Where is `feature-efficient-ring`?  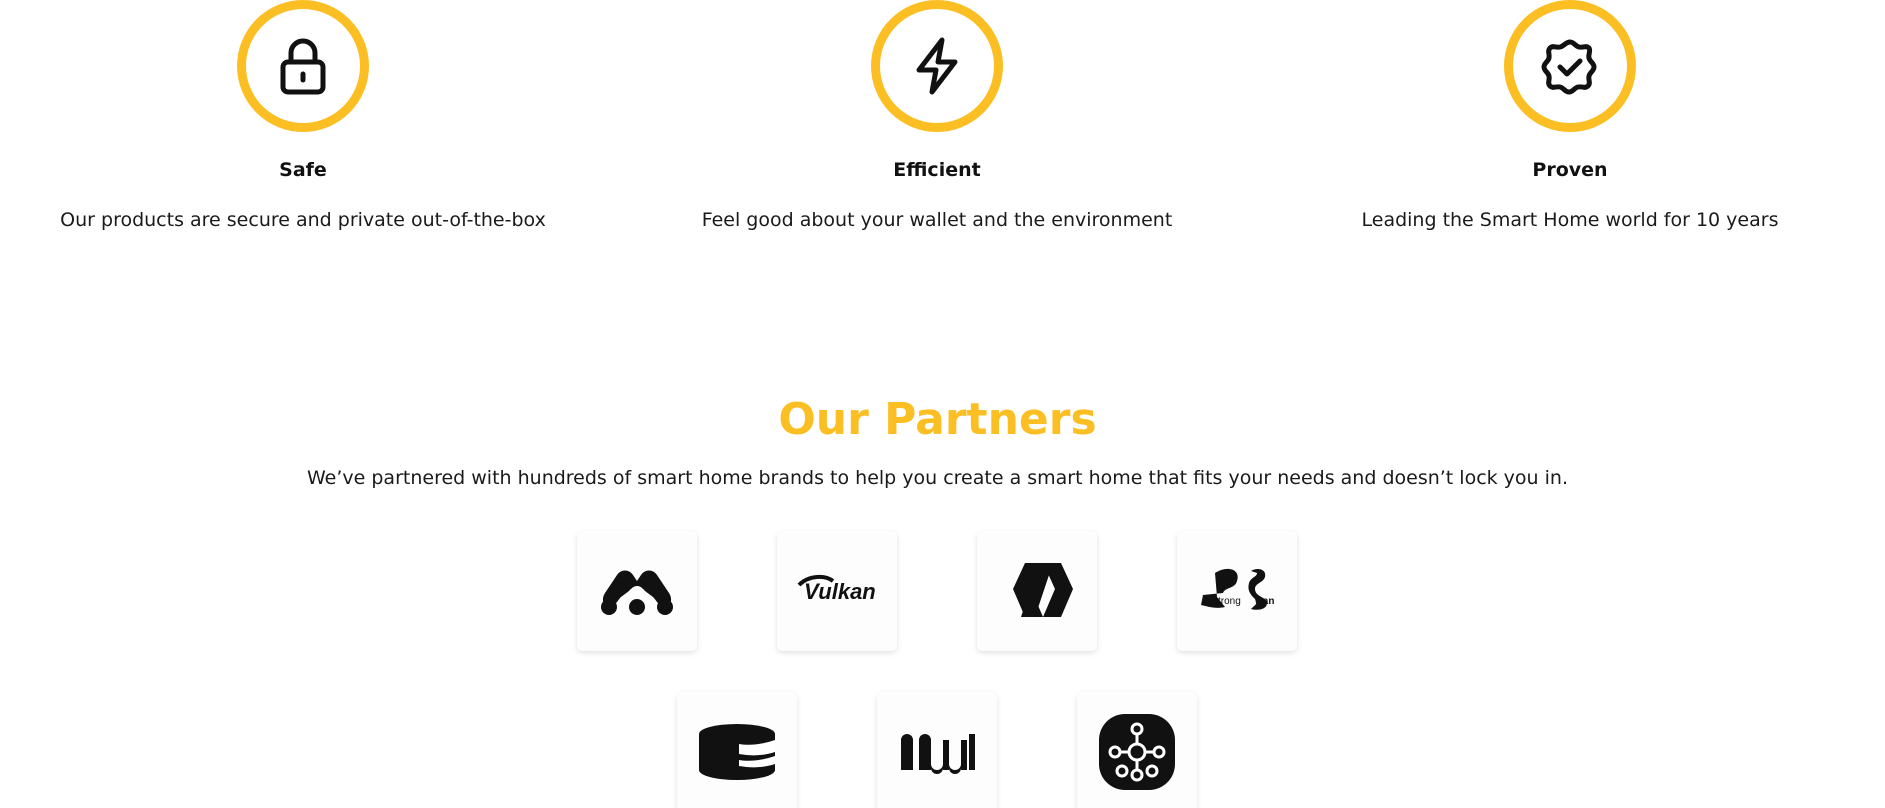
feature-efficient-ring is located at coordinates (937, 66).